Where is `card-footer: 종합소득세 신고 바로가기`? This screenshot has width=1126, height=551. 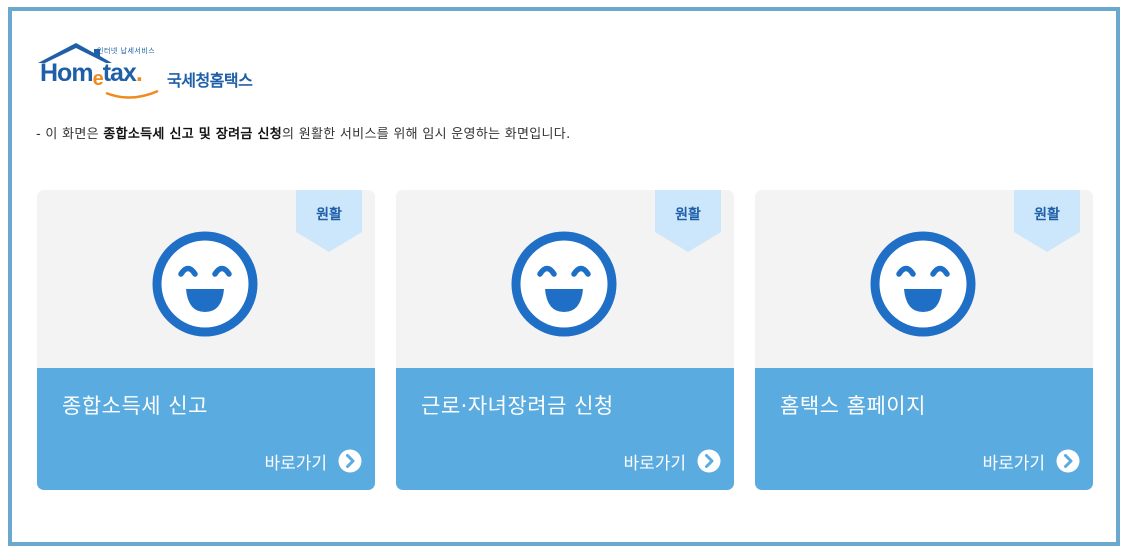
card-footer: 종합소득세 신고 바로가기 is located at coordinates (206, 429).